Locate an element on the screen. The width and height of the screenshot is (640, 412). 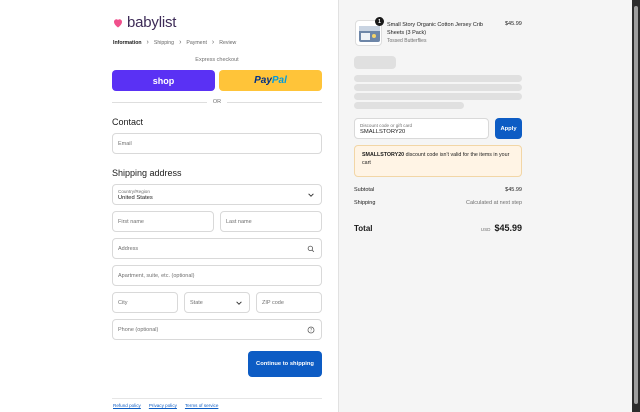
warning-code: SMALLSTORY20 is located at coordinates (383, 155).